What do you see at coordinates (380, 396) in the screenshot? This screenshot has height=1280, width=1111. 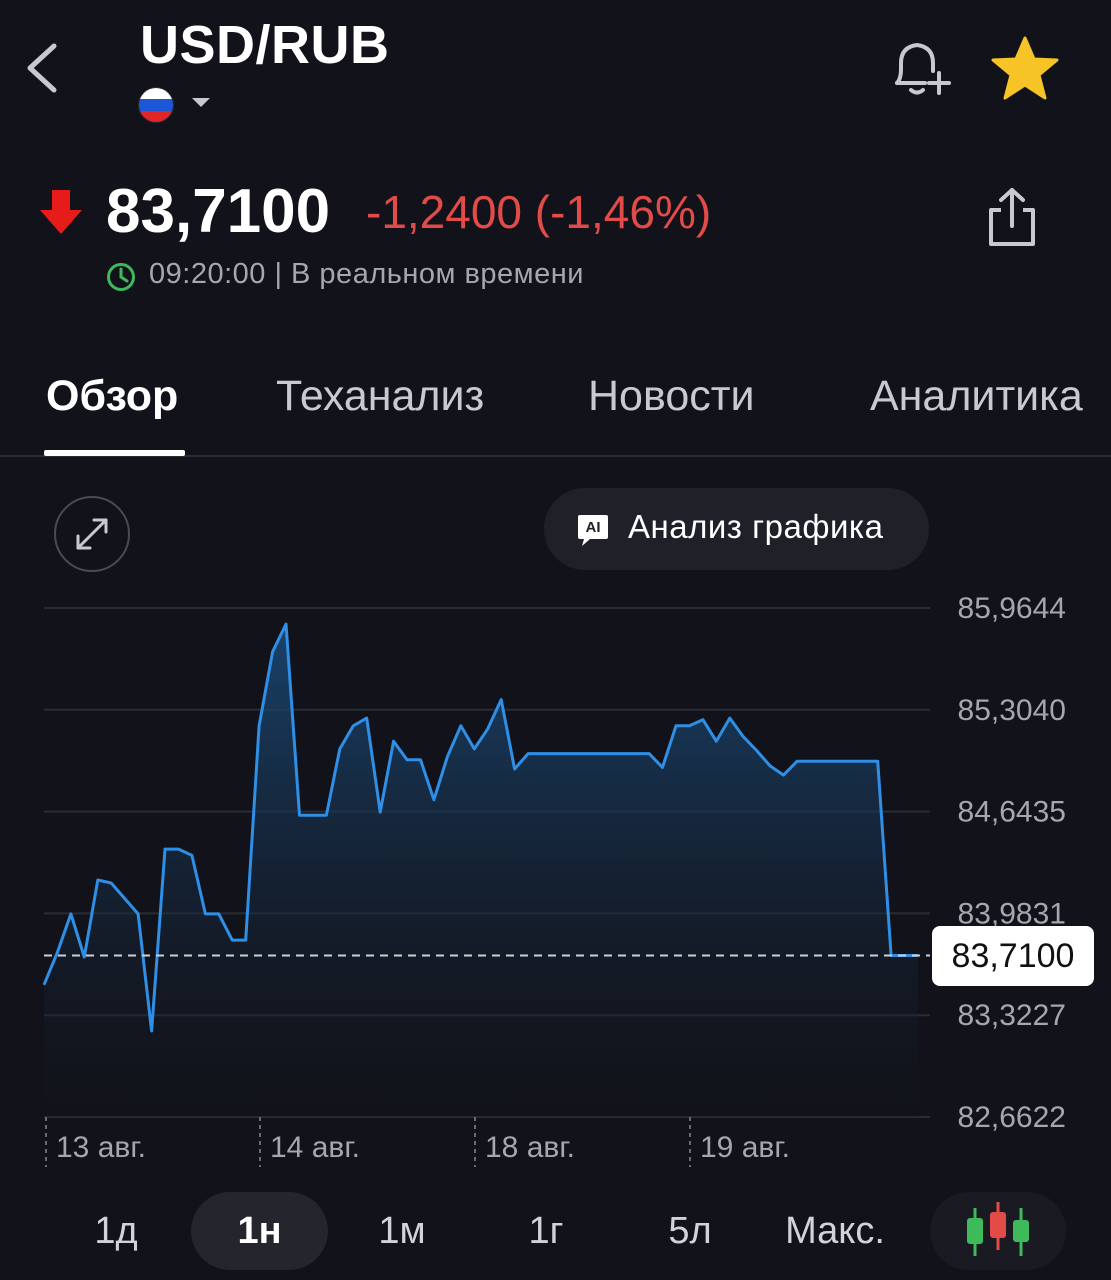 I see `tab-technical-analysis: Теханализ` at bounding box center [380, 396].